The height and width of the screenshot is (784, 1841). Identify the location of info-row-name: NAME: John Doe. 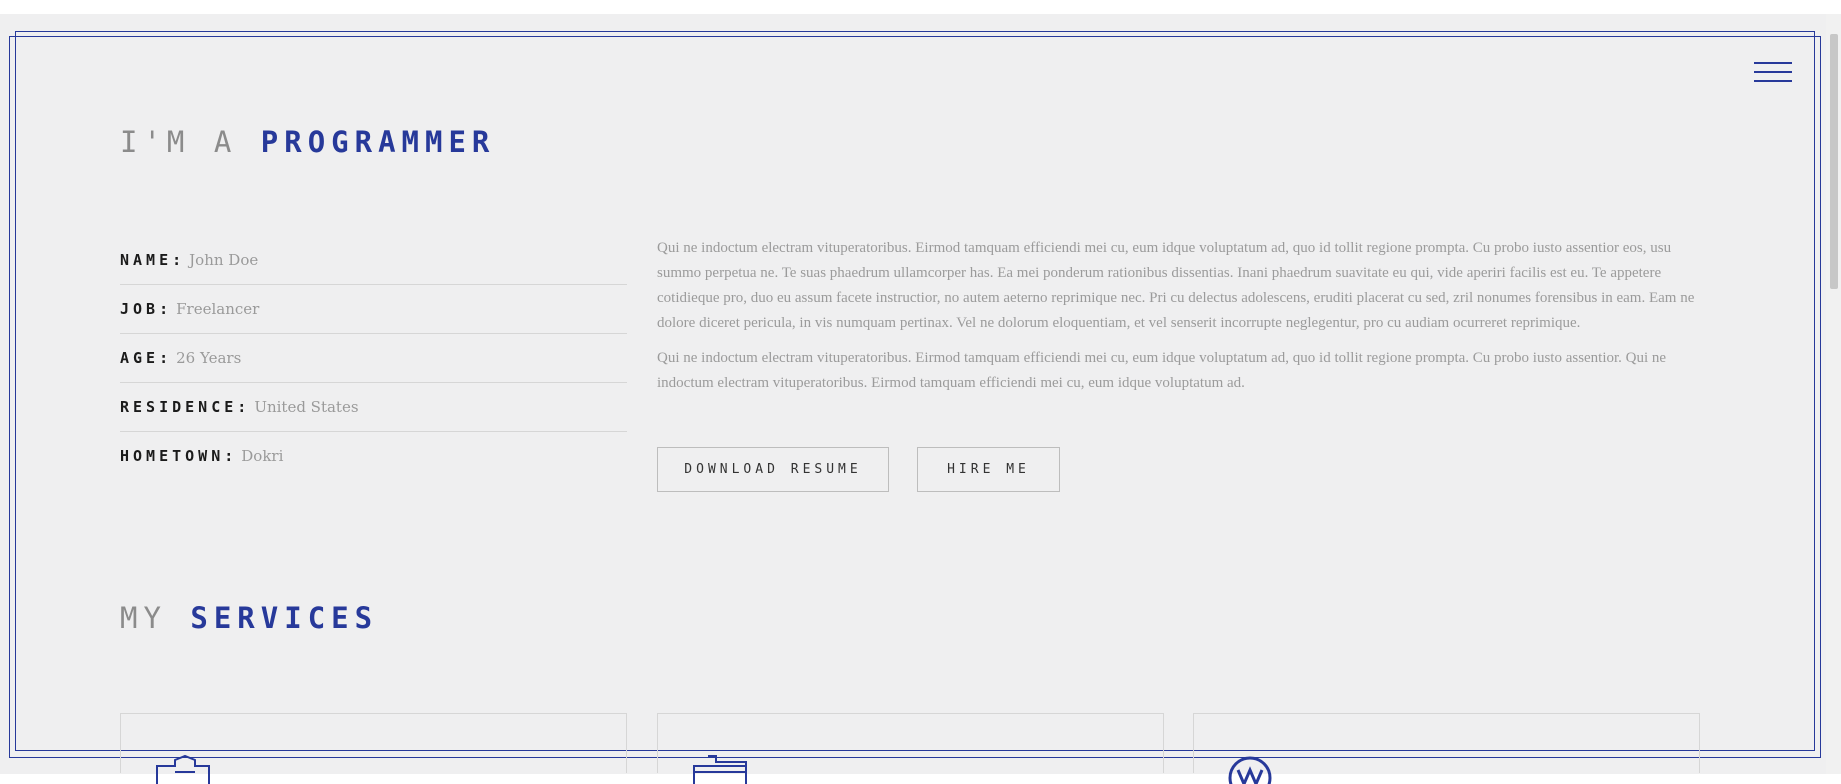
(373, 260).